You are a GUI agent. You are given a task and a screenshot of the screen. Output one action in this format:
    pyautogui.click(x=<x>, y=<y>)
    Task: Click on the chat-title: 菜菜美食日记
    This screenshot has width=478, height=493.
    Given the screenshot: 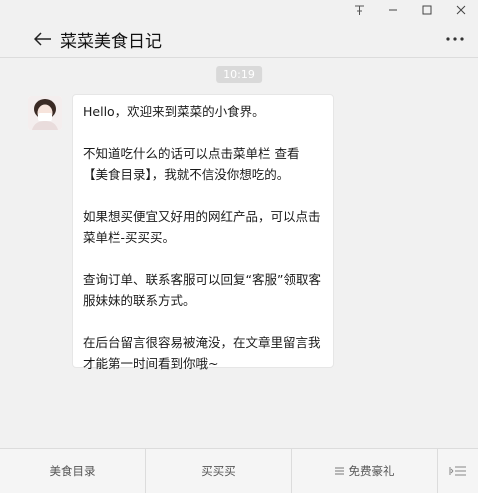 What is the action you would take?
    pyautogui.click(x=111, y=41)
    